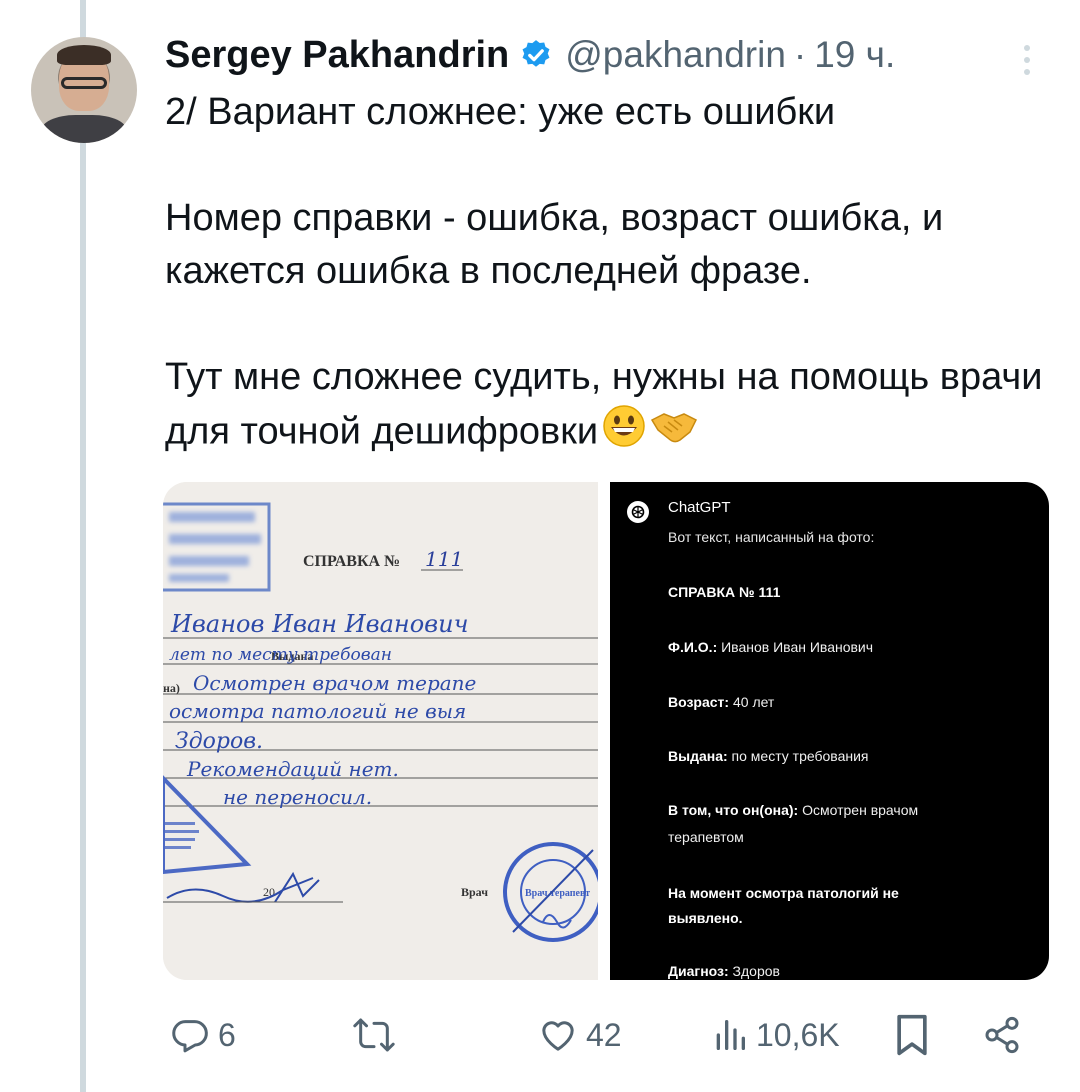 Image resolution: width=1080 pixels, height=1092 pixels. I want to click on avatar-hair, so click(84, 55).